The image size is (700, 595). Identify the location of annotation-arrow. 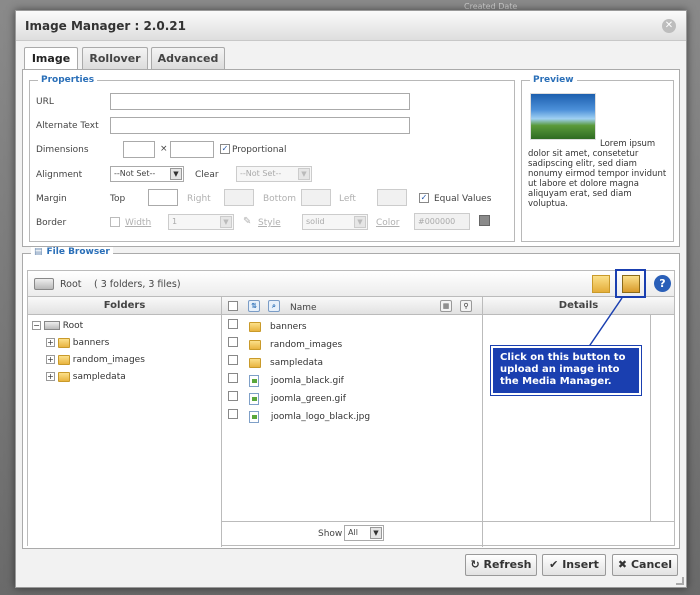
(605, 323).